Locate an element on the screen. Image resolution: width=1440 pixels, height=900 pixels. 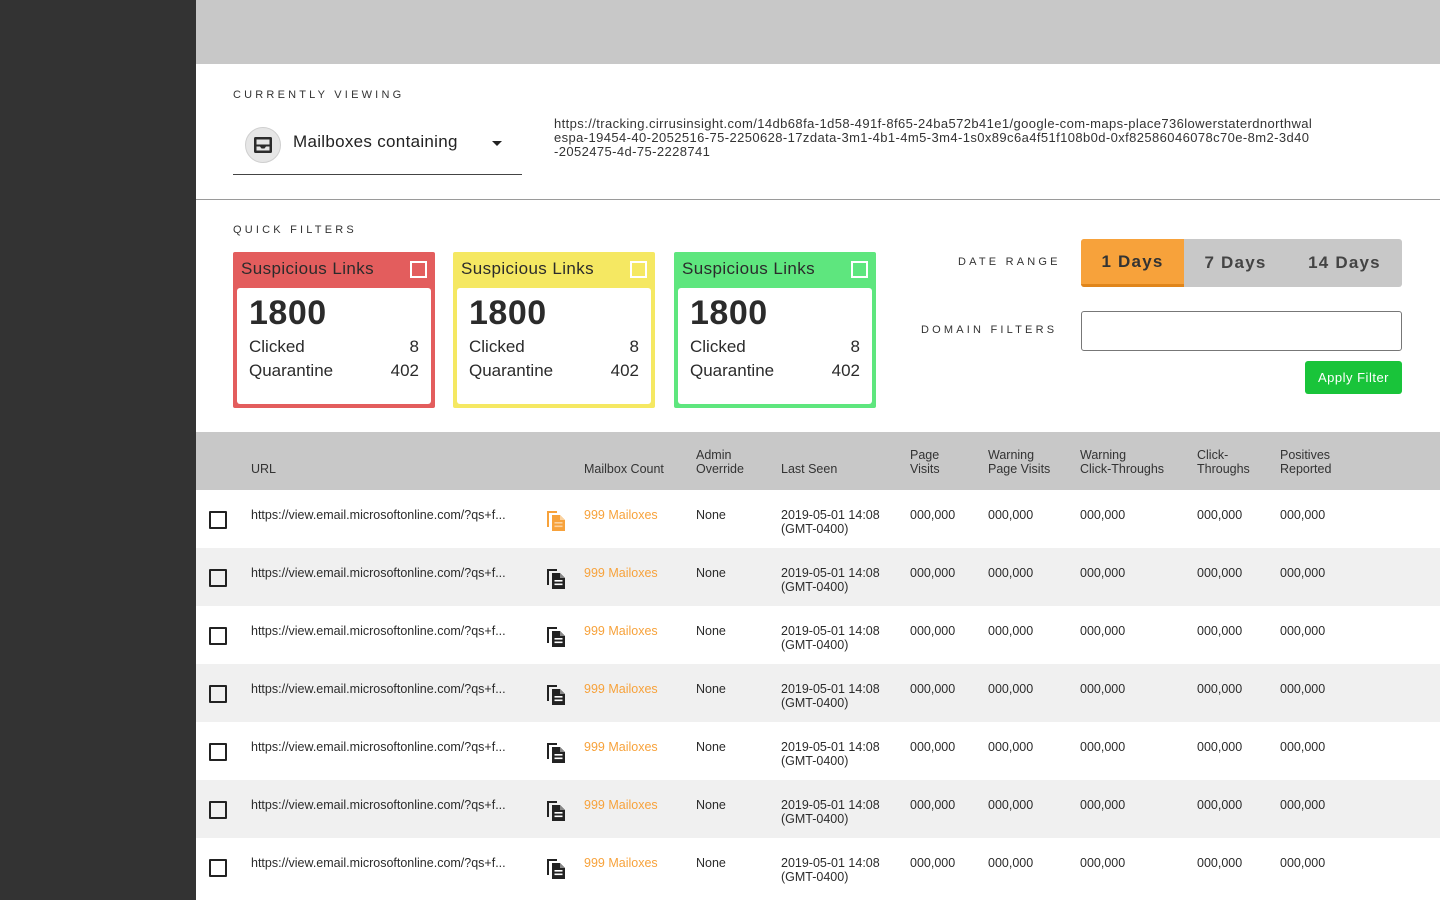
domain-filter-input is located at coordinates (1241, 331).